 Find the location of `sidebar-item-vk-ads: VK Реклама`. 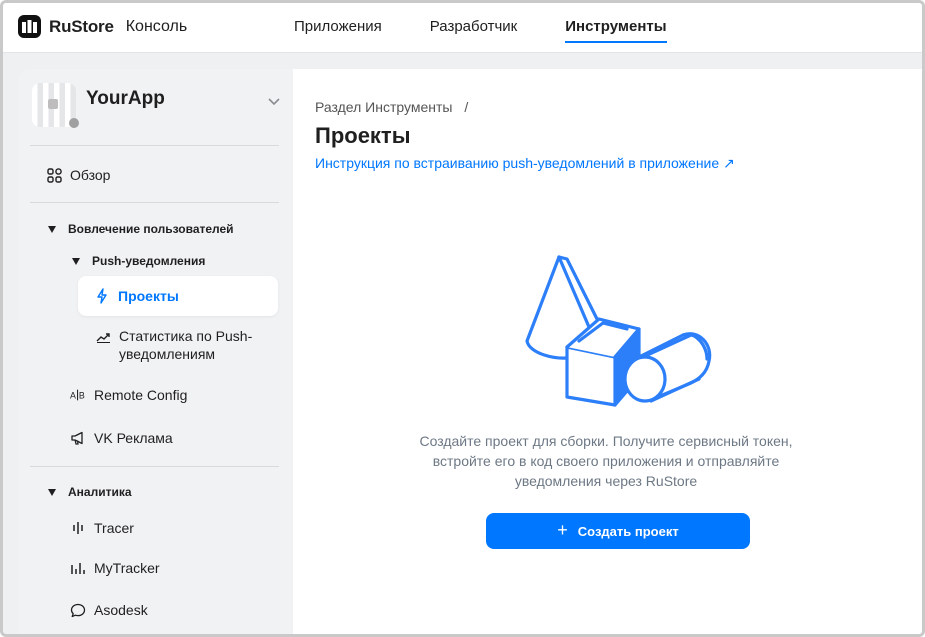

sidebar-item-vk-ads: VK Реклама is located at coordinates (121, 438).